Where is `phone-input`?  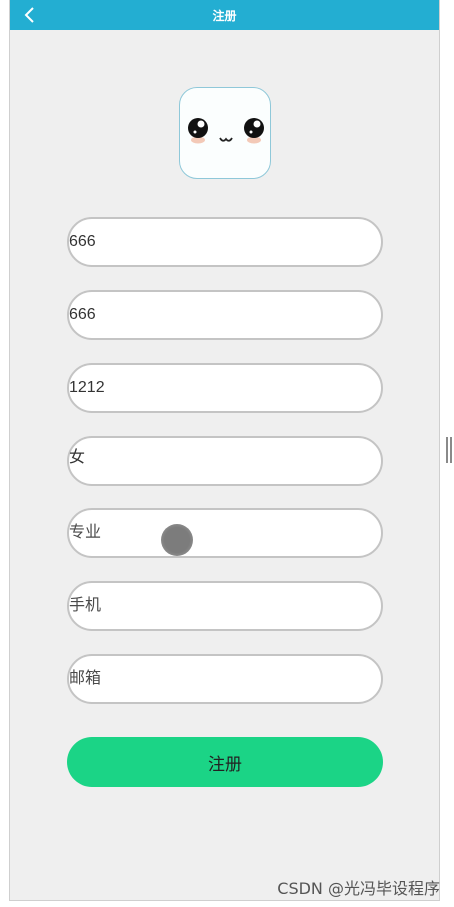
phone-input is located at coordinates (225, 606).